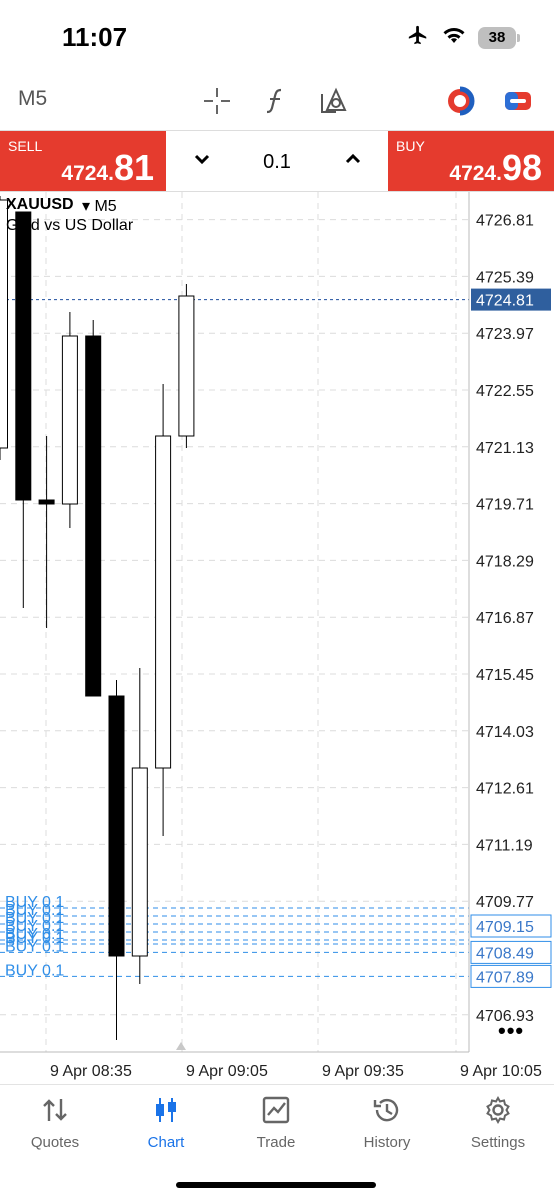 The height and width of the screenshot is (1201, 554). Describe the element at coordinates (505, 618) in the screenshot. I see `price-axis-label: 4716.87` at that location.